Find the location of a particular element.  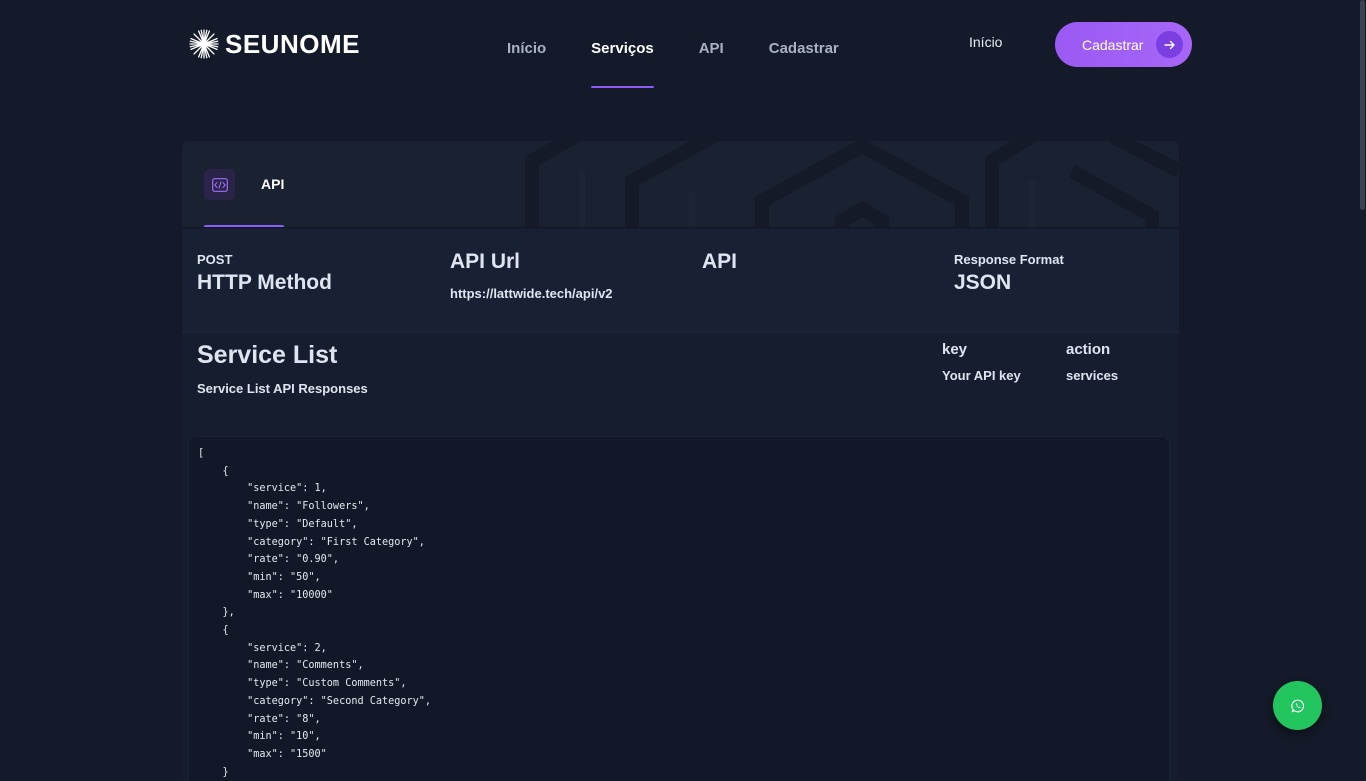

nav-item-servicos: Serviços is located at coordinates (622, 63).